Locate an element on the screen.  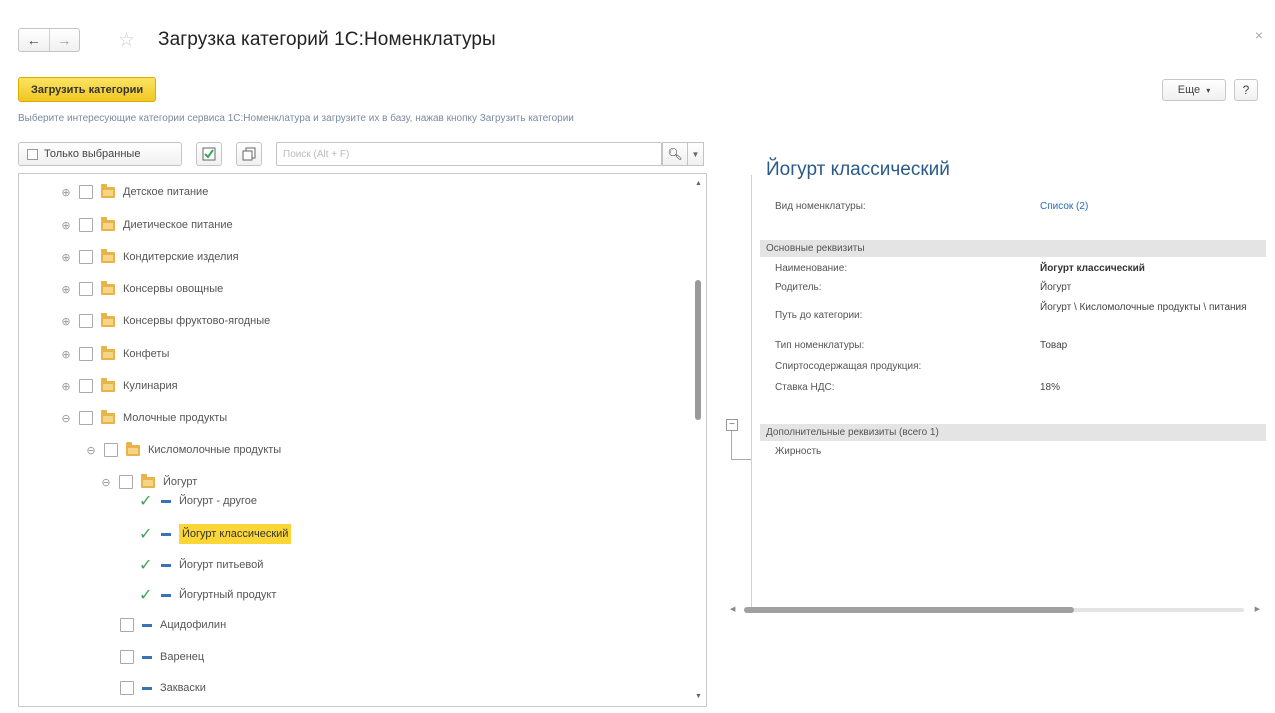
load-categories-button: Загрузить категории is located at coordinates (87, 89).